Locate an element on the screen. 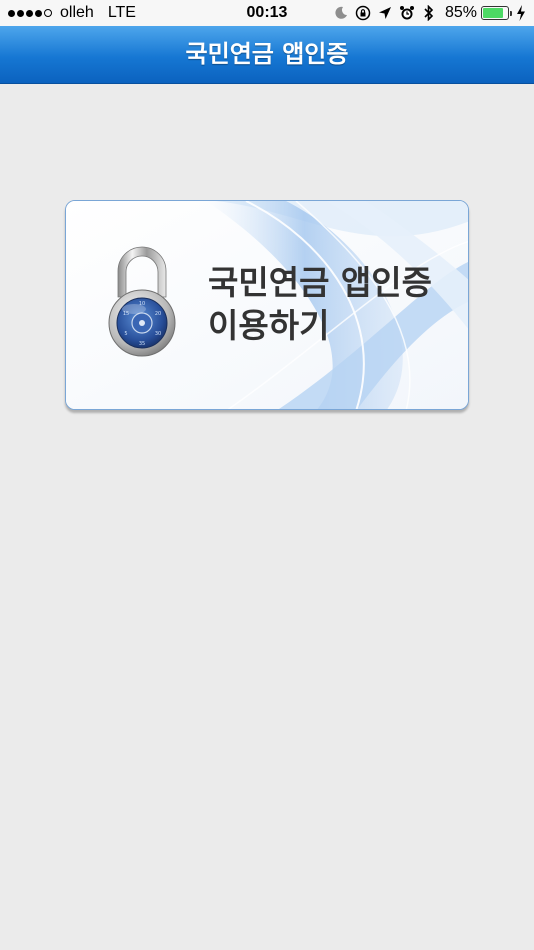  page-title: 국민연금 앱인증 is located at coordinates (267, 54).